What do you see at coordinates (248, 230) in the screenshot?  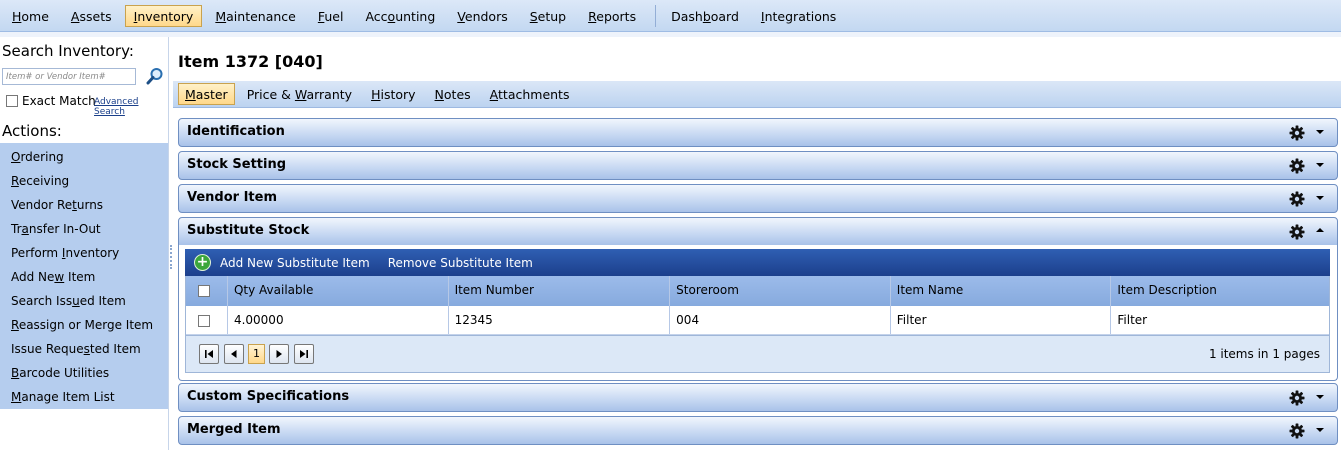 I see `section-title: Substitute Stock` at bounding box center [248, 230].